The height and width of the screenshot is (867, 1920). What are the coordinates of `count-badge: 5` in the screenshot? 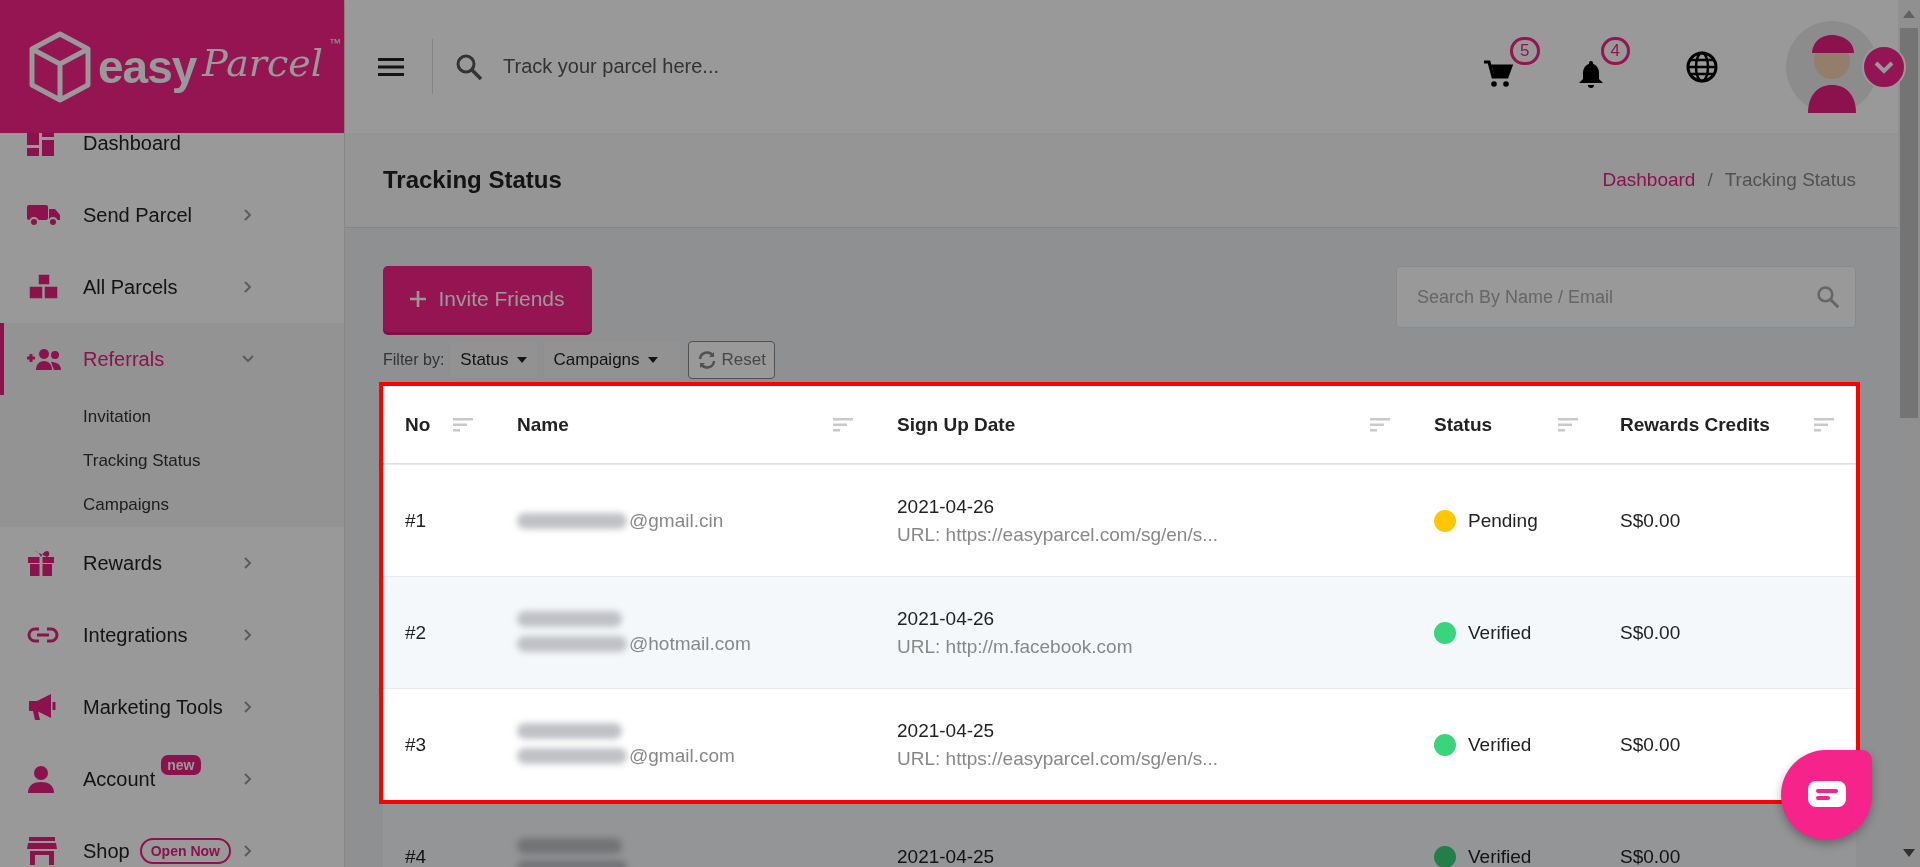 It's located at (1525, 50).